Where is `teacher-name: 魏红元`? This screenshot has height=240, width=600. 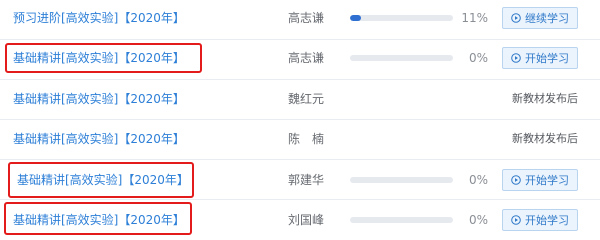 teacher-name: 魏红元 is located at coordinates (306, 99).